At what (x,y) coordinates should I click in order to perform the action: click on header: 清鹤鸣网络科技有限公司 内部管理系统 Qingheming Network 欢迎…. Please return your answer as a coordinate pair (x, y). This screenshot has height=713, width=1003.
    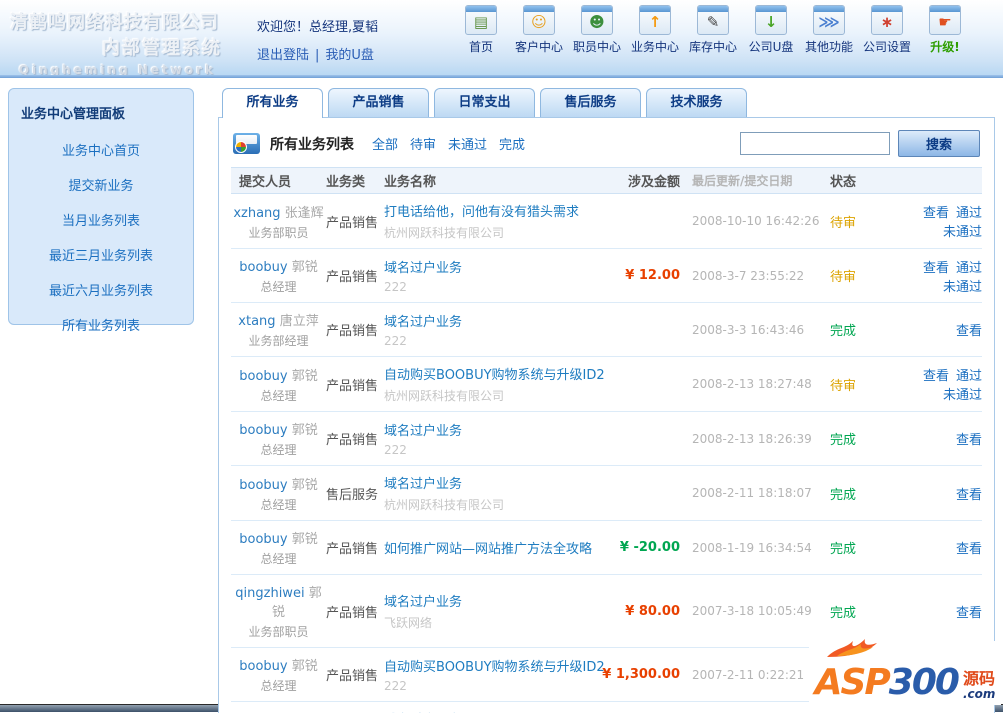
    Looking at the image, I should click on (501, 38).